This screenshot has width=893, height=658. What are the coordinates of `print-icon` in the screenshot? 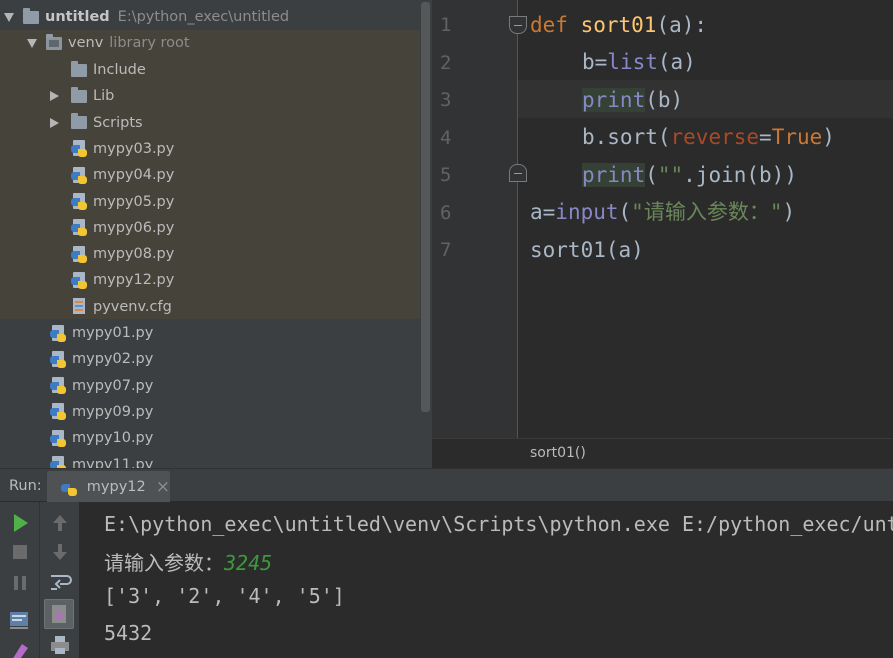 It's located at (60, 645).